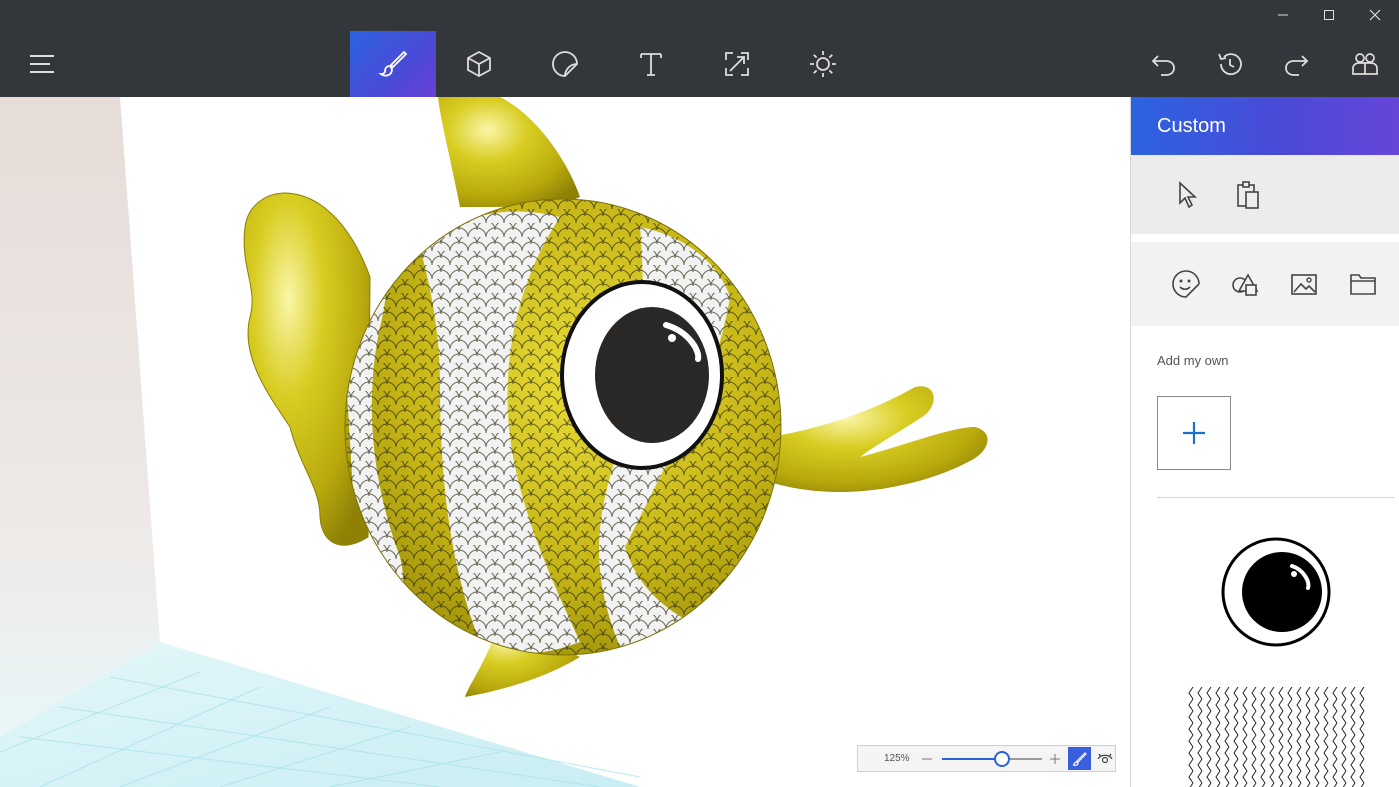  I want to click on minimize-icon, so click(1283, 15).